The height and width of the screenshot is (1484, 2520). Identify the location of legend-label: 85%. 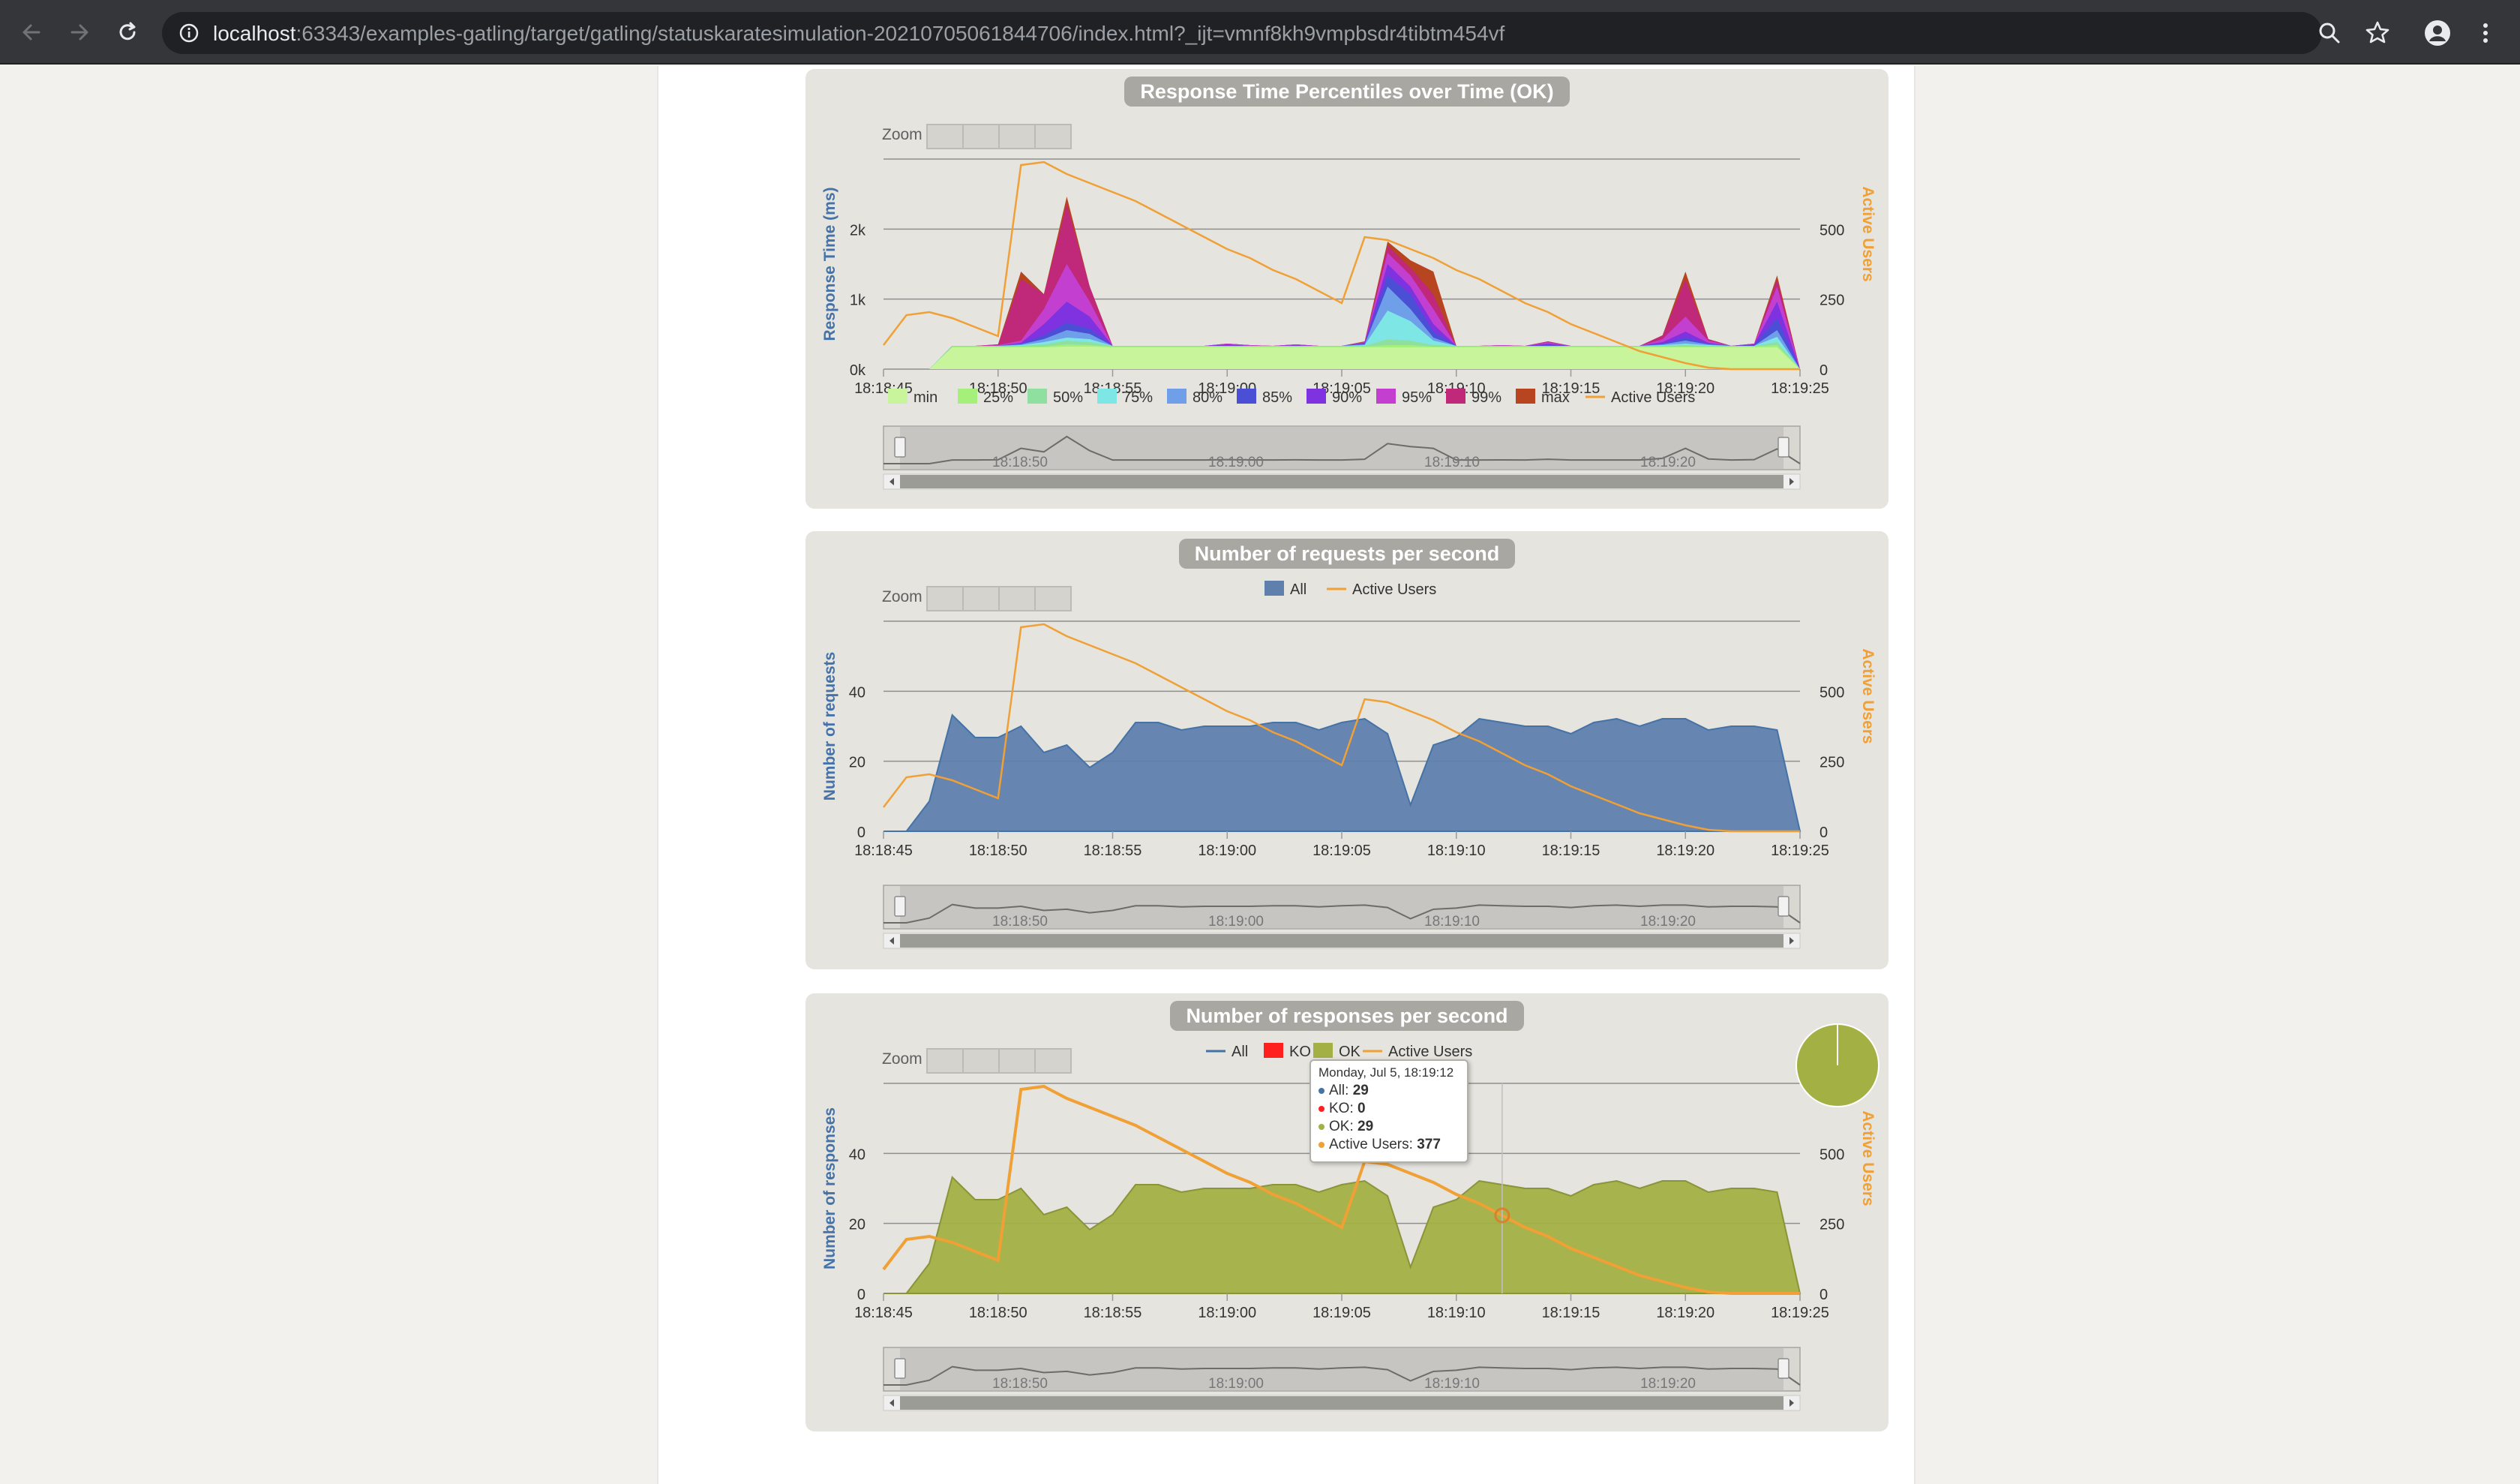
(1277, 397).